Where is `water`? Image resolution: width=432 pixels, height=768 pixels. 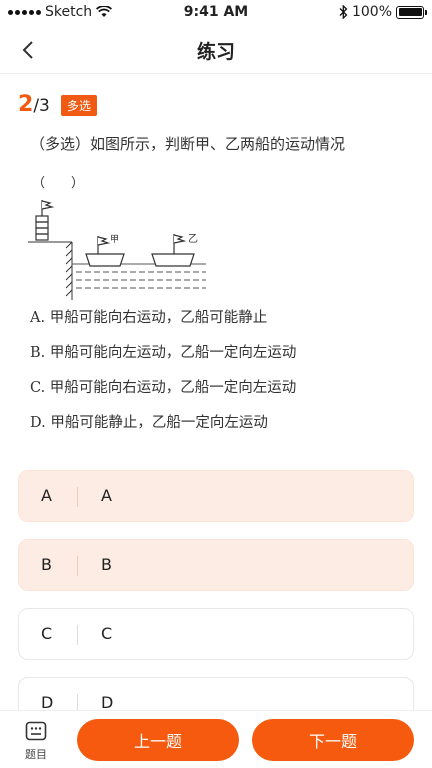
water is located at coordinates (139, 276).